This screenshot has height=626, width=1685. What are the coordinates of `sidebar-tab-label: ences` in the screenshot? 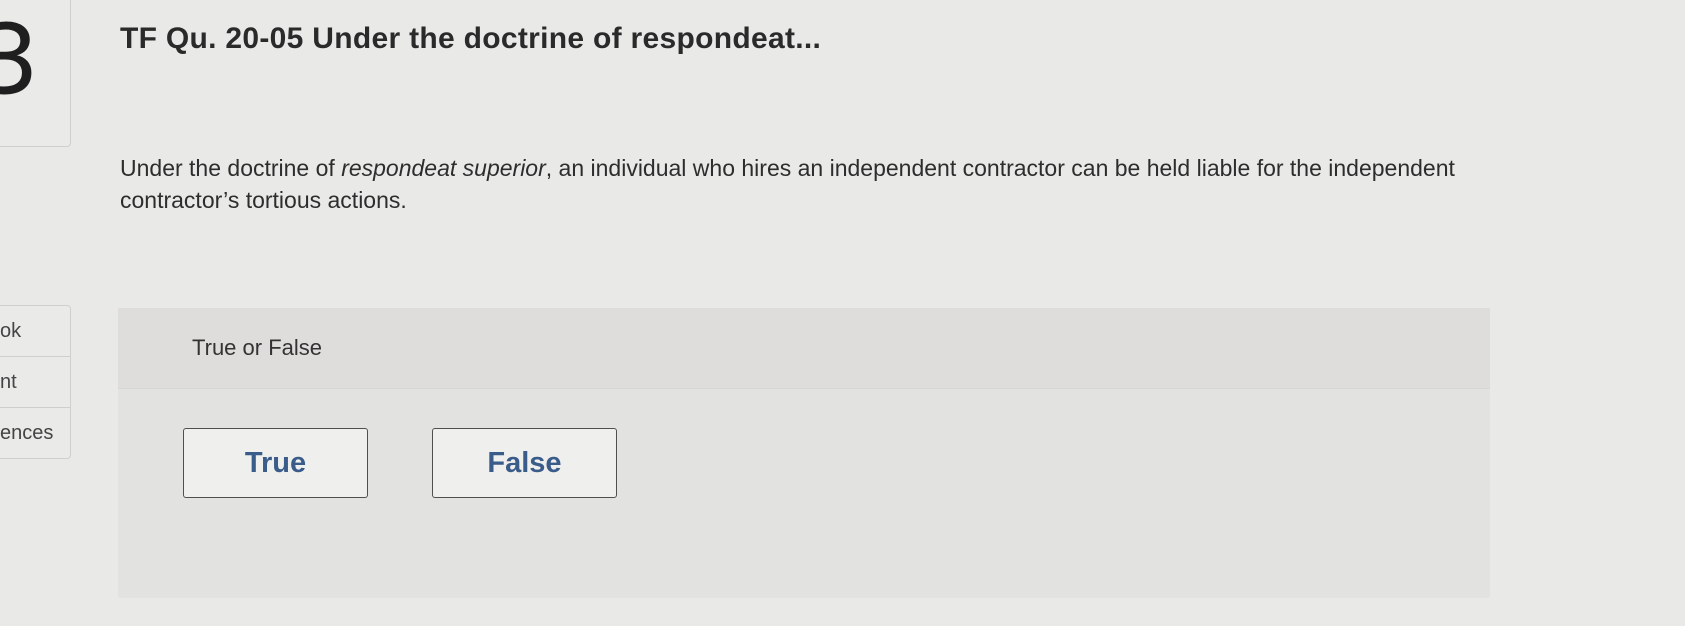 It's located at (27, 432).